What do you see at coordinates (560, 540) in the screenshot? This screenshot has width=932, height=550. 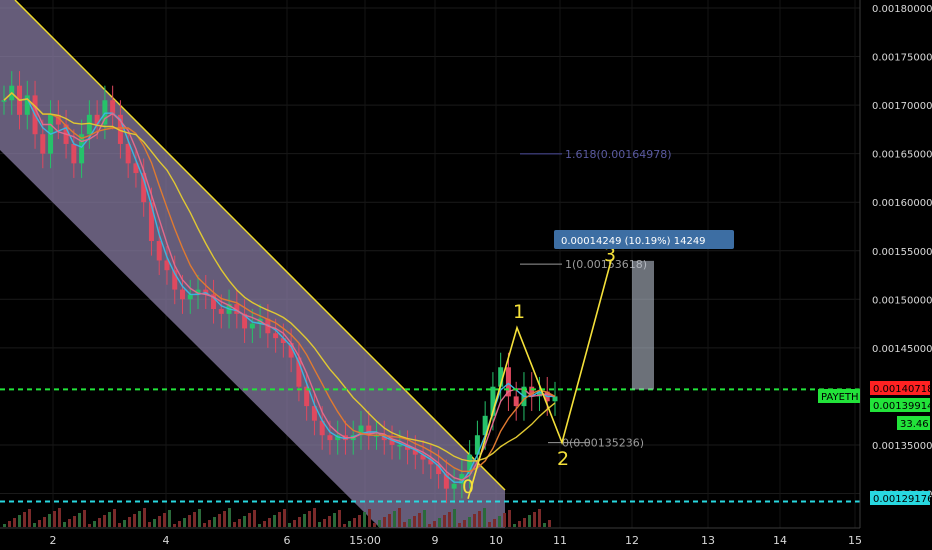 I see `x-tick-label: 11` at bounding box center [560, 540].